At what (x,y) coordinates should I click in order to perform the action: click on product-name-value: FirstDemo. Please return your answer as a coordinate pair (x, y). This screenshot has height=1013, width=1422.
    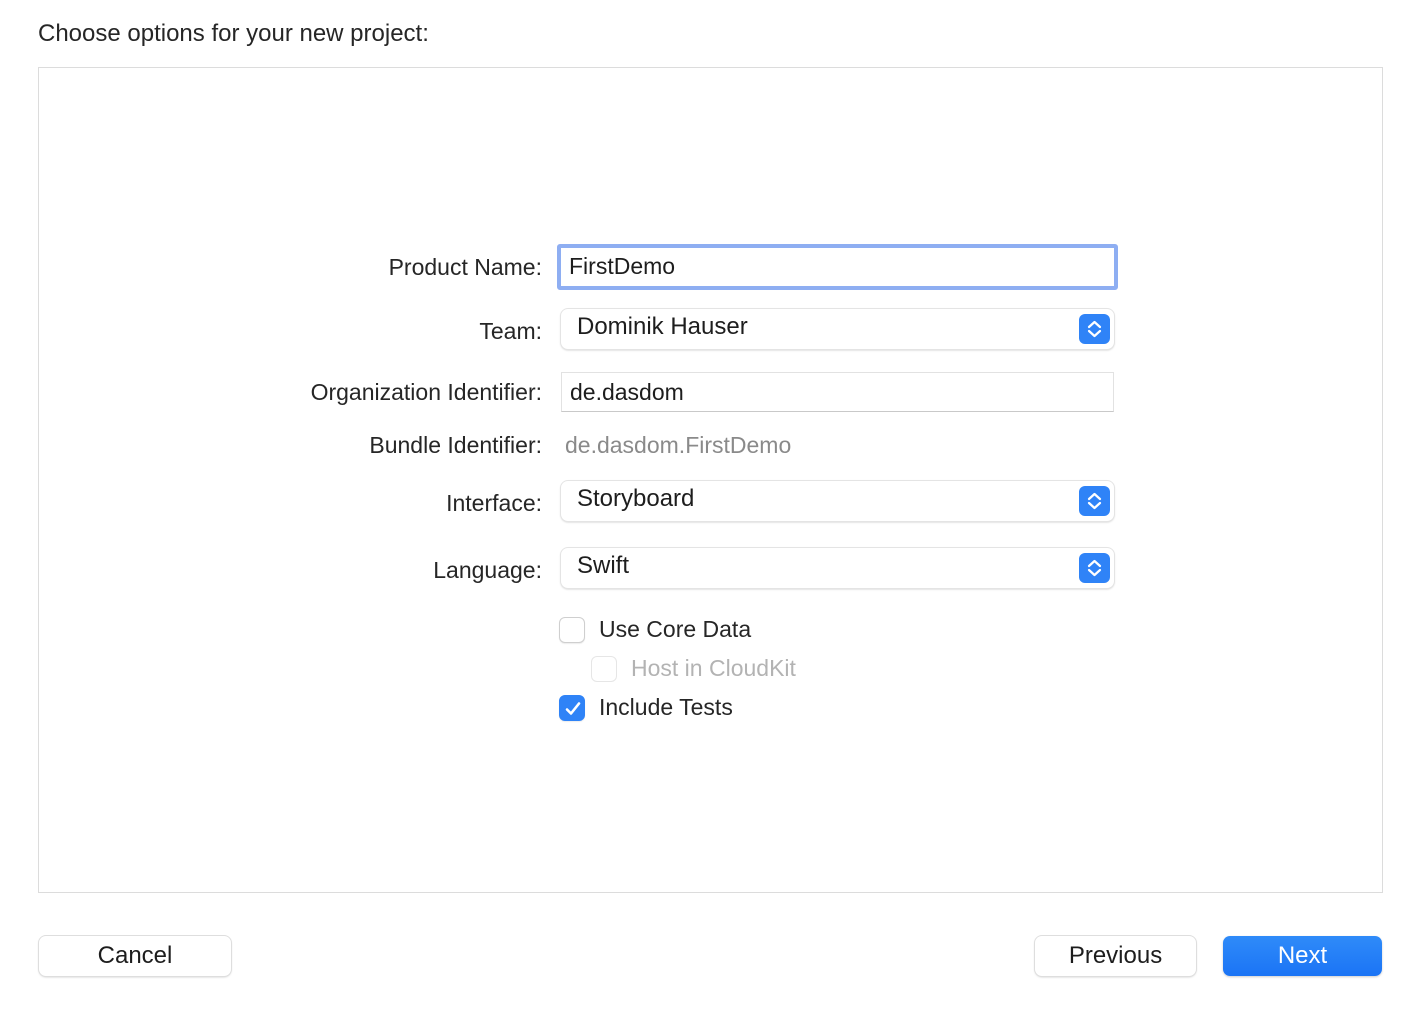
    Looking at the image, I should click on (622, 266).